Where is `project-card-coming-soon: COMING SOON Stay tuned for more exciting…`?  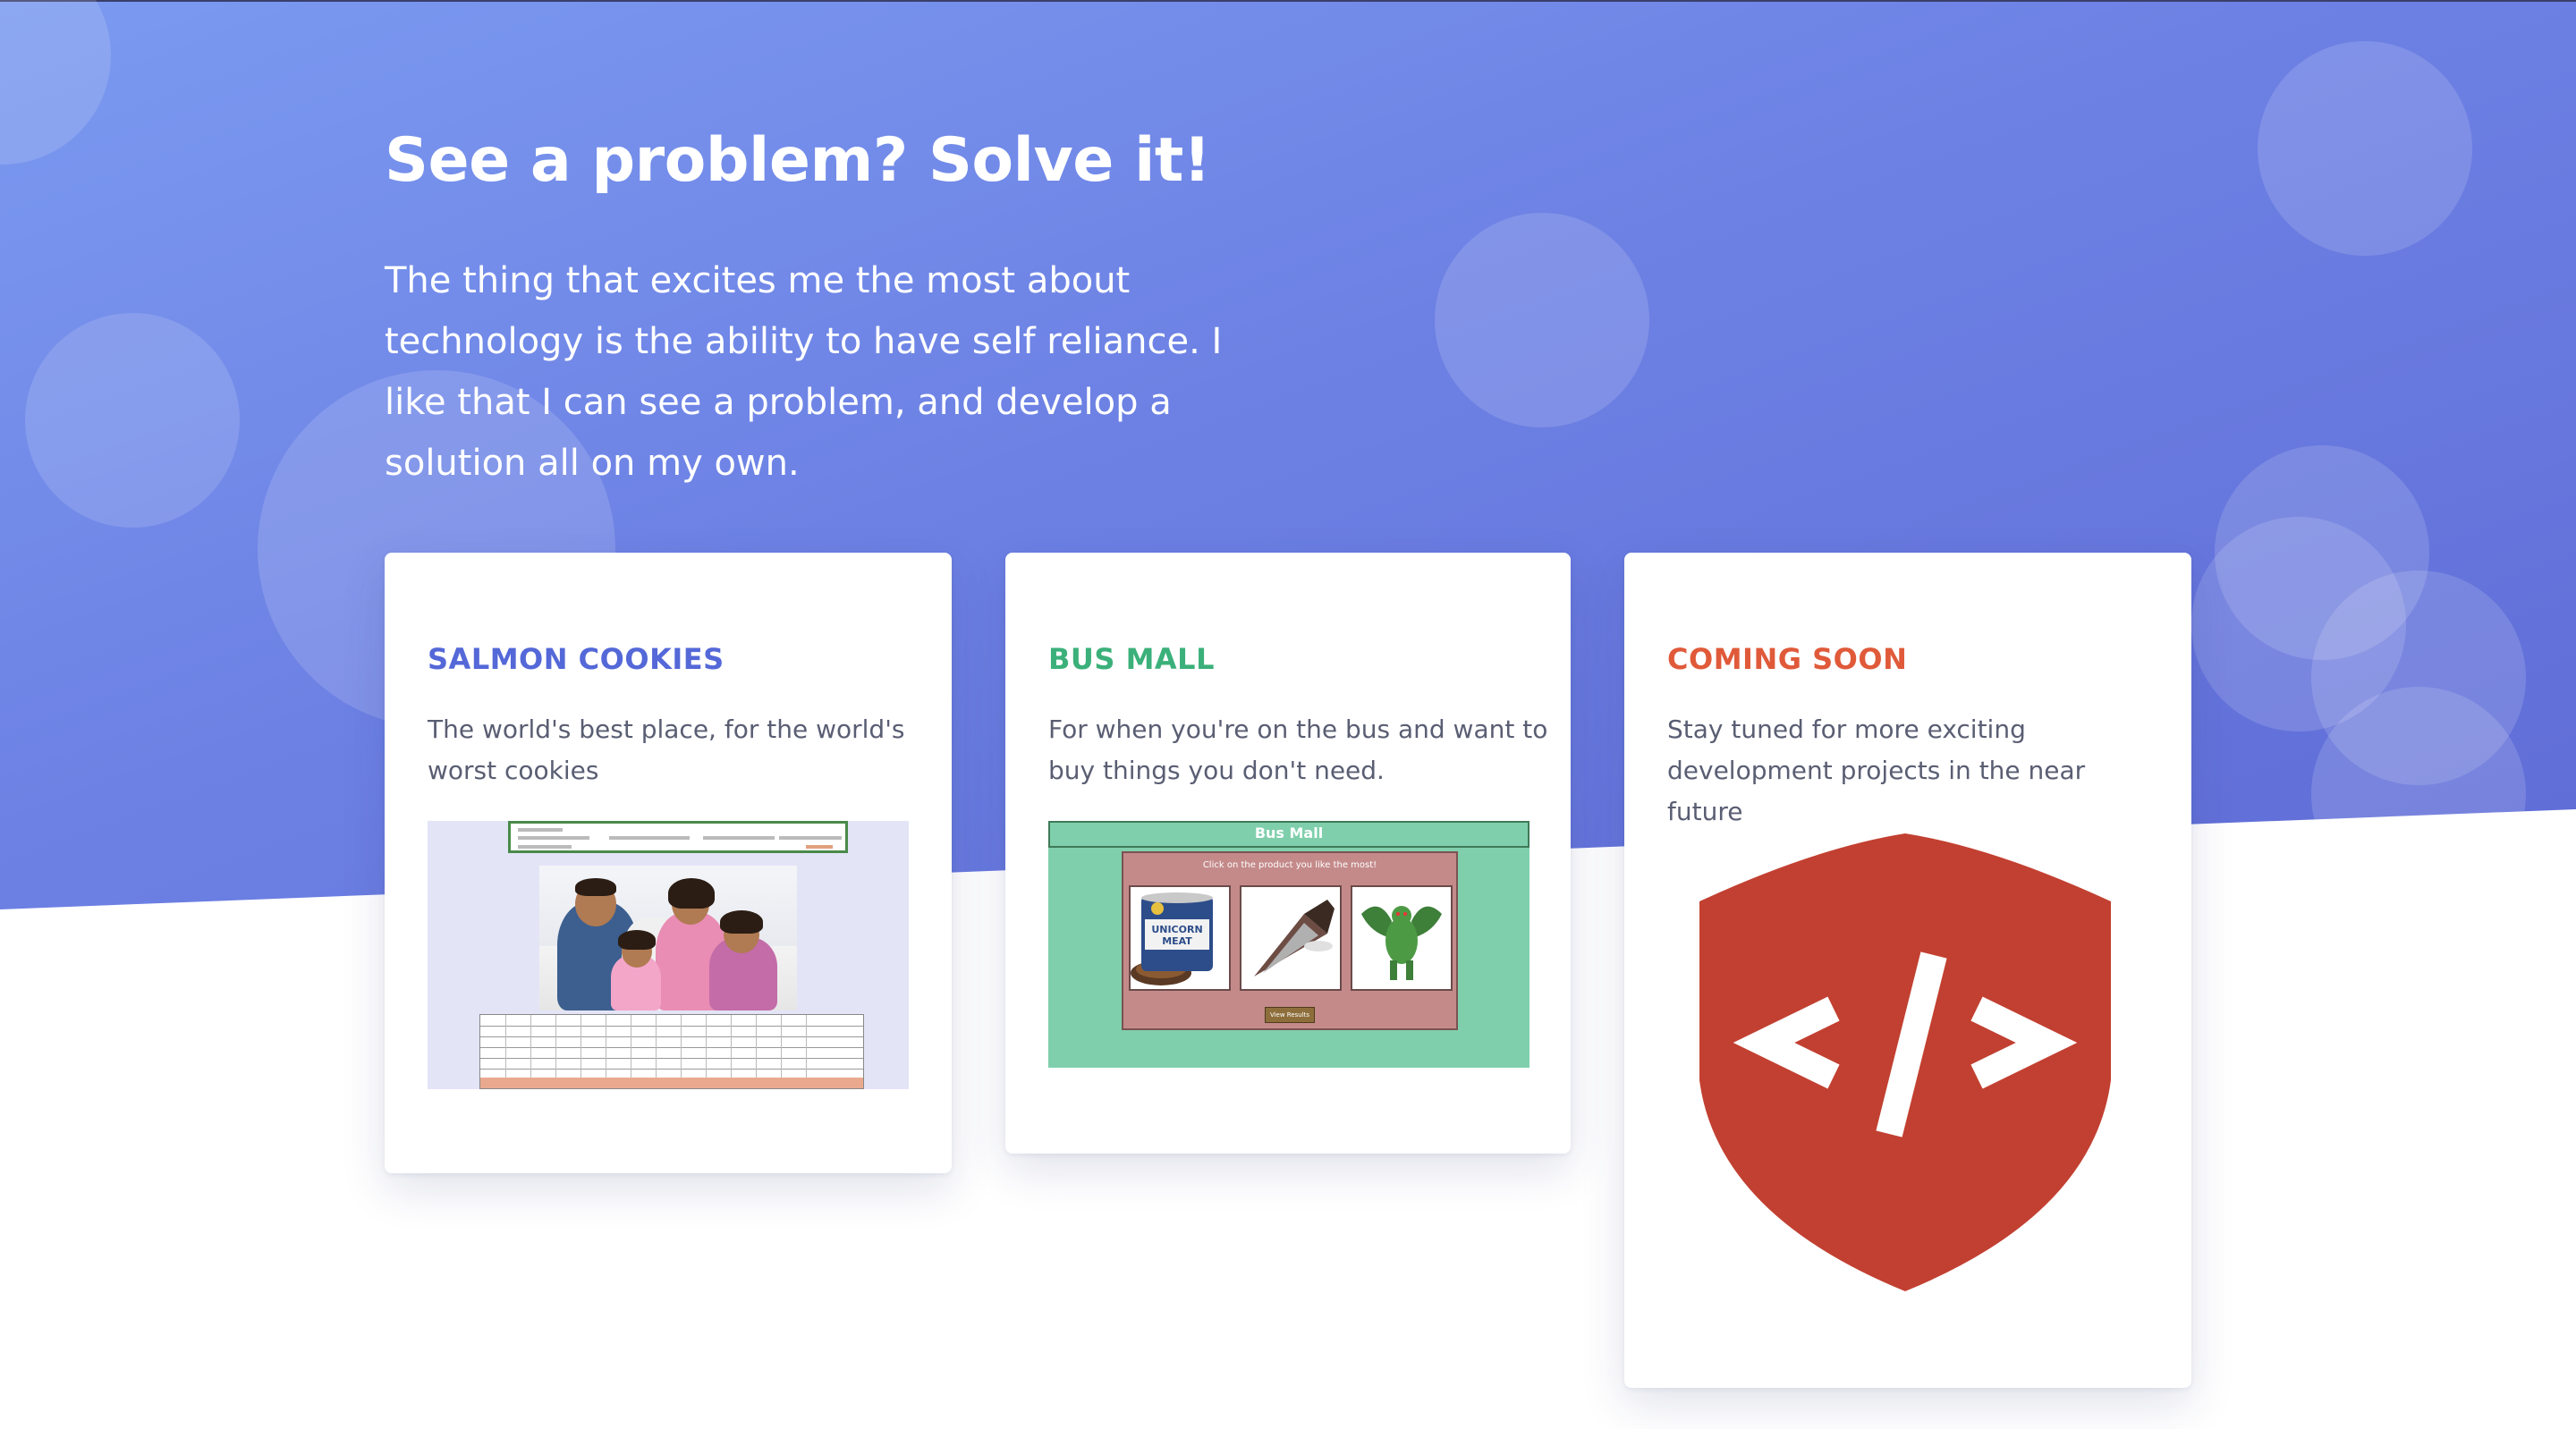
project-card-coming-soon: COMING SOON Stay tuned for more exciting… is located at coordinates (1907, 970).